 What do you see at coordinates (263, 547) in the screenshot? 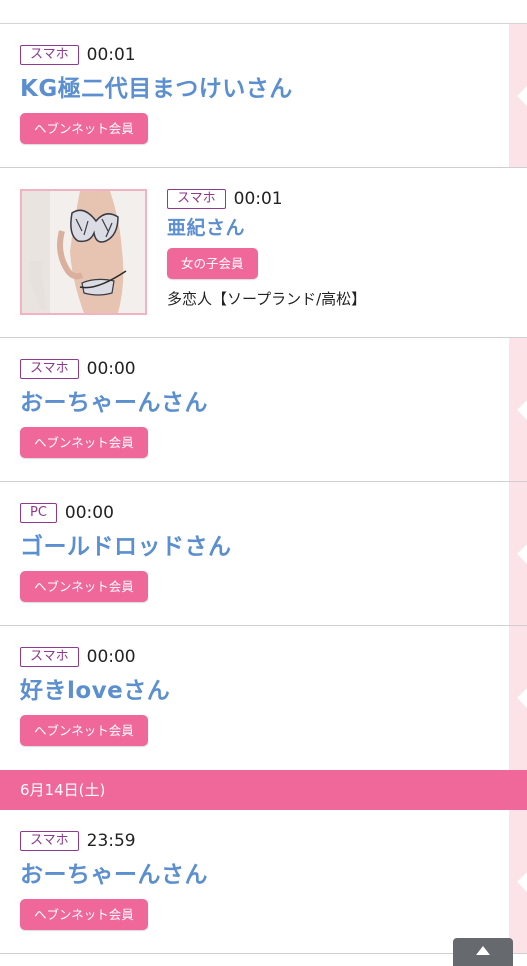
I see `visitor-name: ゴールドロッドさん` at bounding box center [263, 547].